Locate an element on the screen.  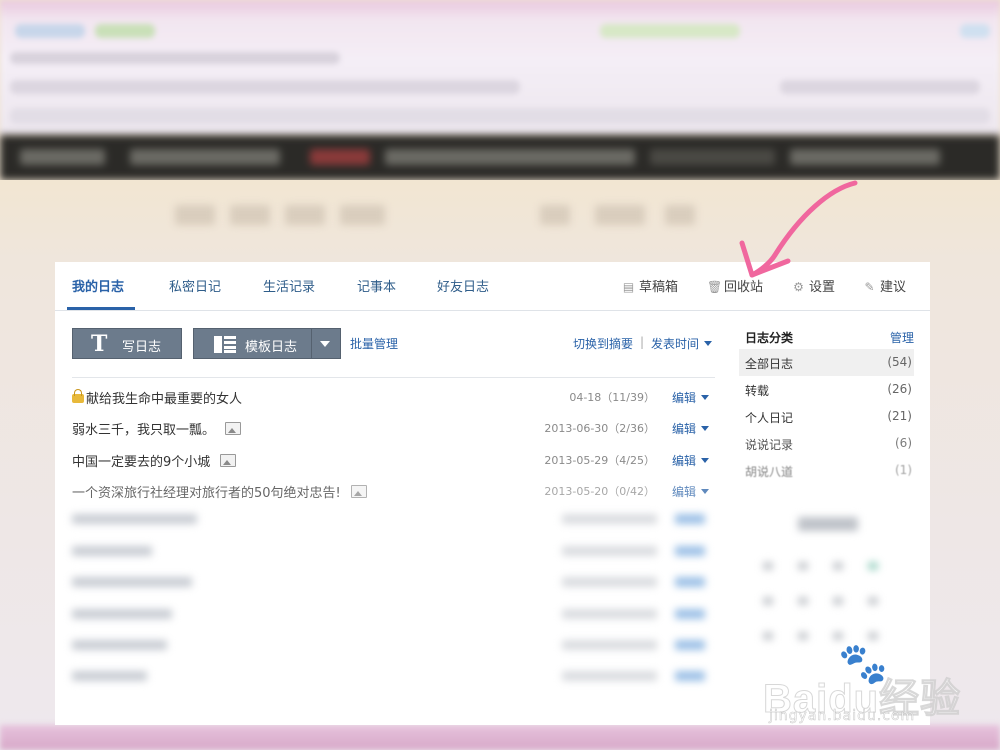
blog-title-text: 献给我生命中最重要的女人 is located at coordinates (164, 399).